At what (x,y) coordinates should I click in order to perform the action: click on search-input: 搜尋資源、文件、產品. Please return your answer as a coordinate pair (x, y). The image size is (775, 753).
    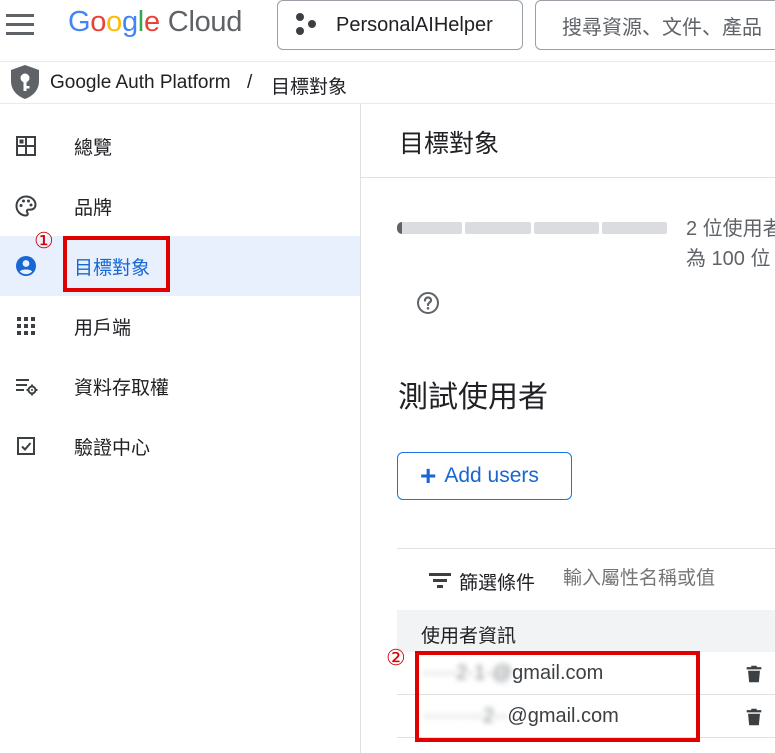
    Looking at the image, I should click on (655, 25).